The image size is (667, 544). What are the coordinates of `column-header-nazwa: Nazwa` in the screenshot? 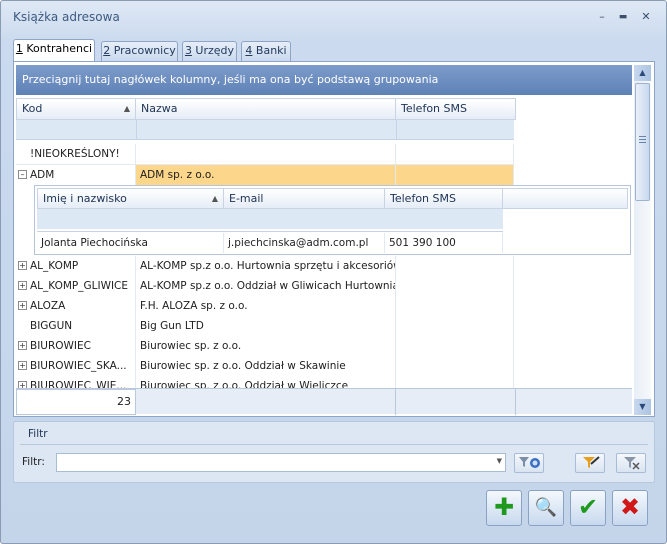 It's located at (266, 109).